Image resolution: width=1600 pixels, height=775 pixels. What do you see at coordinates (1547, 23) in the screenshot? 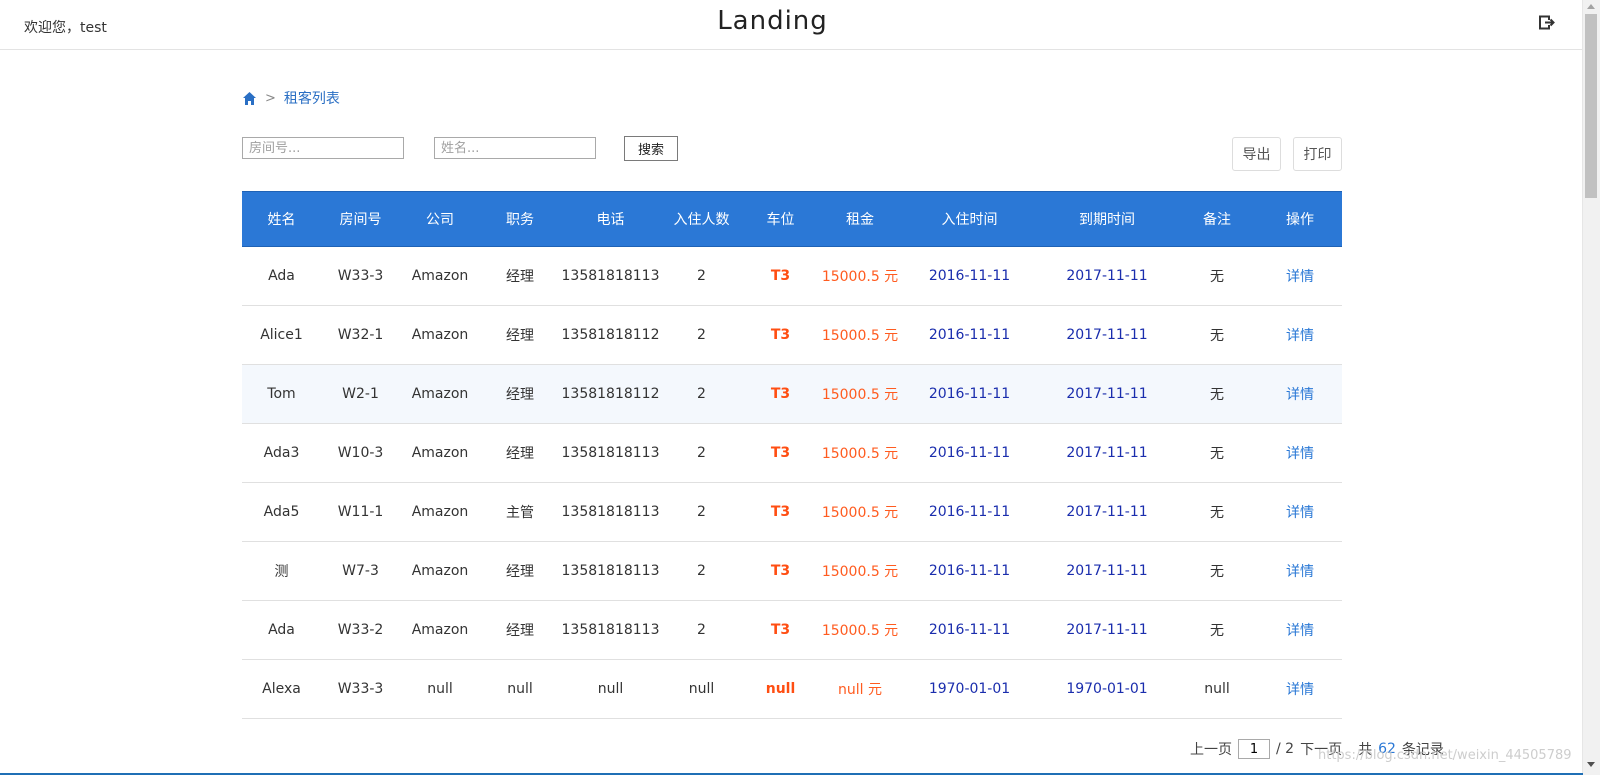
I see `logout-icon` at bounding box center [1547, 23].